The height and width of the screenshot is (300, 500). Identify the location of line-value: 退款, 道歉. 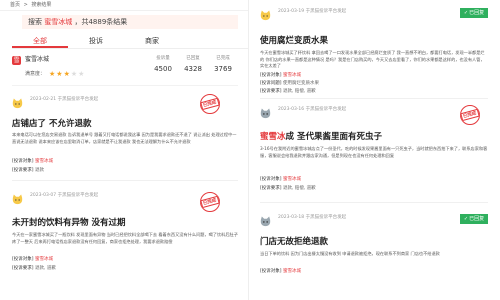
(45, 268).